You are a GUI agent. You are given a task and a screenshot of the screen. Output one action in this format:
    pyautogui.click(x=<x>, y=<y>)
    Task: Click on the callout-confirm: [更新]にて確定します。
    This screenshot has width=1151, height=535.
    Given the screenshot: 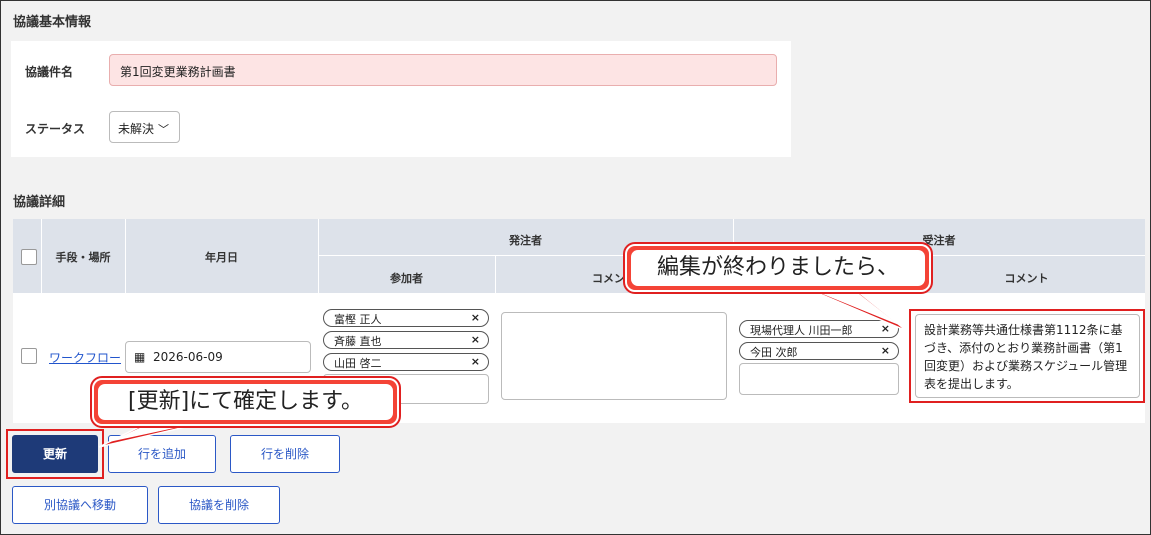 What is the action you would take?
    pyautogui.click(x=245, y=402)
    